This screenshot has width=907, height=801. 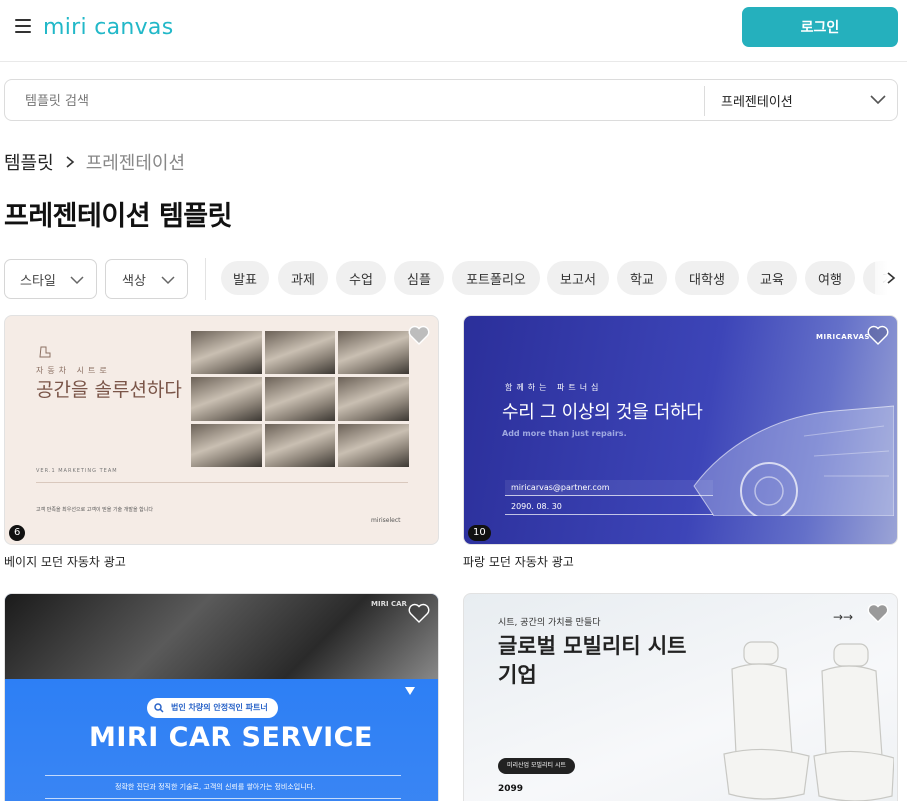 What do you see at coordinates (94, 510) in the screenshot?
I see `template-footer-text: 고객 만족을 최우선으로 고객이 믿을 기술 개발을 합니다` at bounding box center [94, 510].